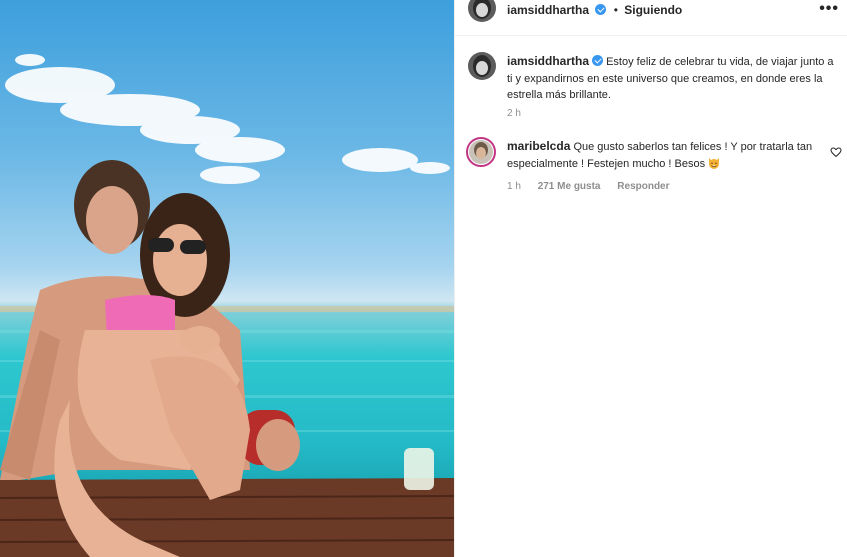 The height and width of the screenshot is (557, 847). Describe the element at coordinates (651, 18) in the screenshot. I see `post-header: iamsiddhartha • Siguiendo •••` at that location.